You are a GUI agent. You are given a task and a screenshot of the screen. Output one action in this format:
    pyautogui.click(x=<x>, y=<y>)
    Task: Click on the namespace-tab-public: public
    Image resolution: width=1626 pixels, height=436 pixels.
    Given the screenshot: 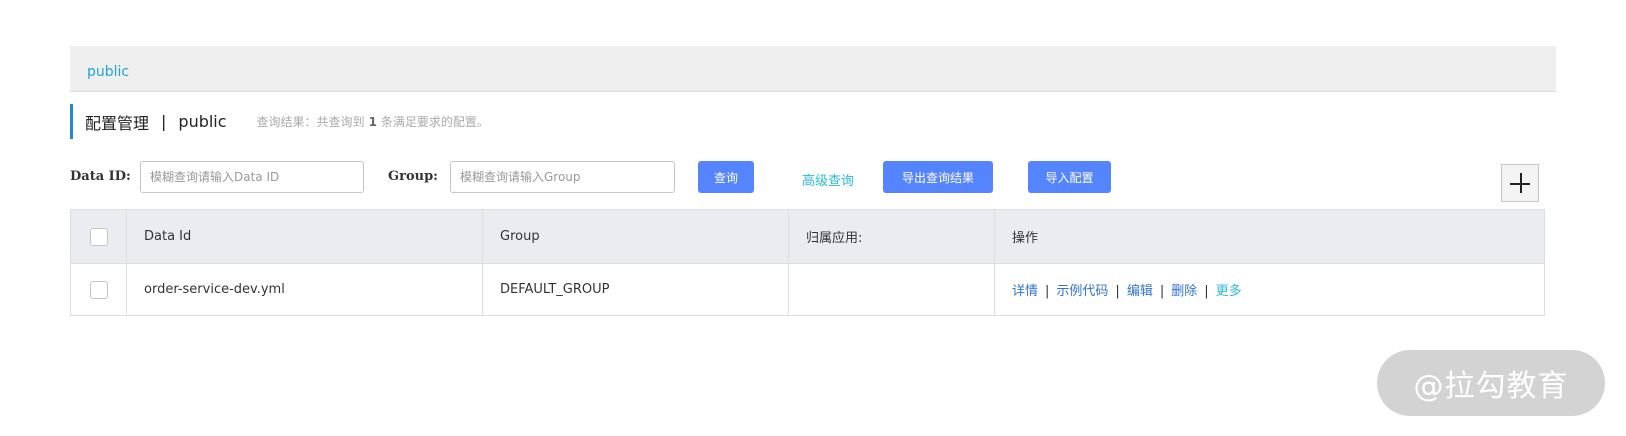 What is the action you would take?
    pyautogui.click(x=108, y=72)
    